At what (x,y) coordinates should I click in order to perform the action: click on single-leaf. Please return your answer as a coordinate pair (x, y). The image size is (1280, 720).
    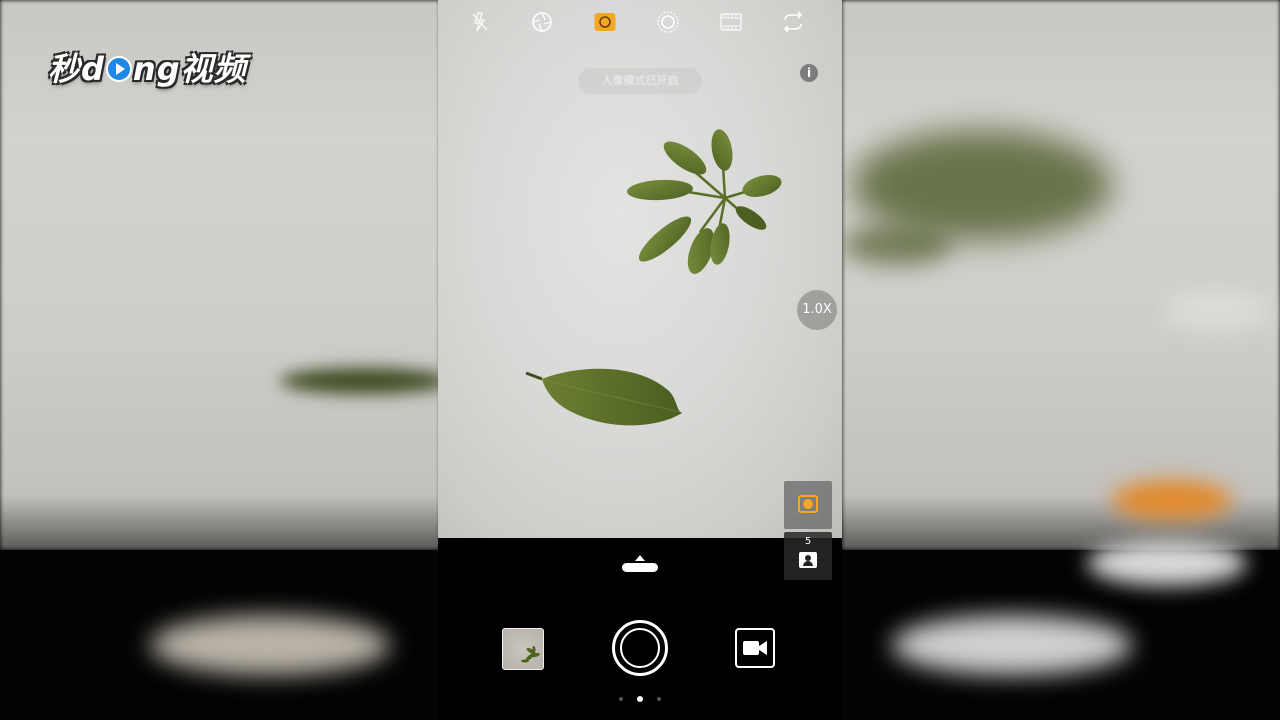
    Looking at the image, I should click on (603, 397).